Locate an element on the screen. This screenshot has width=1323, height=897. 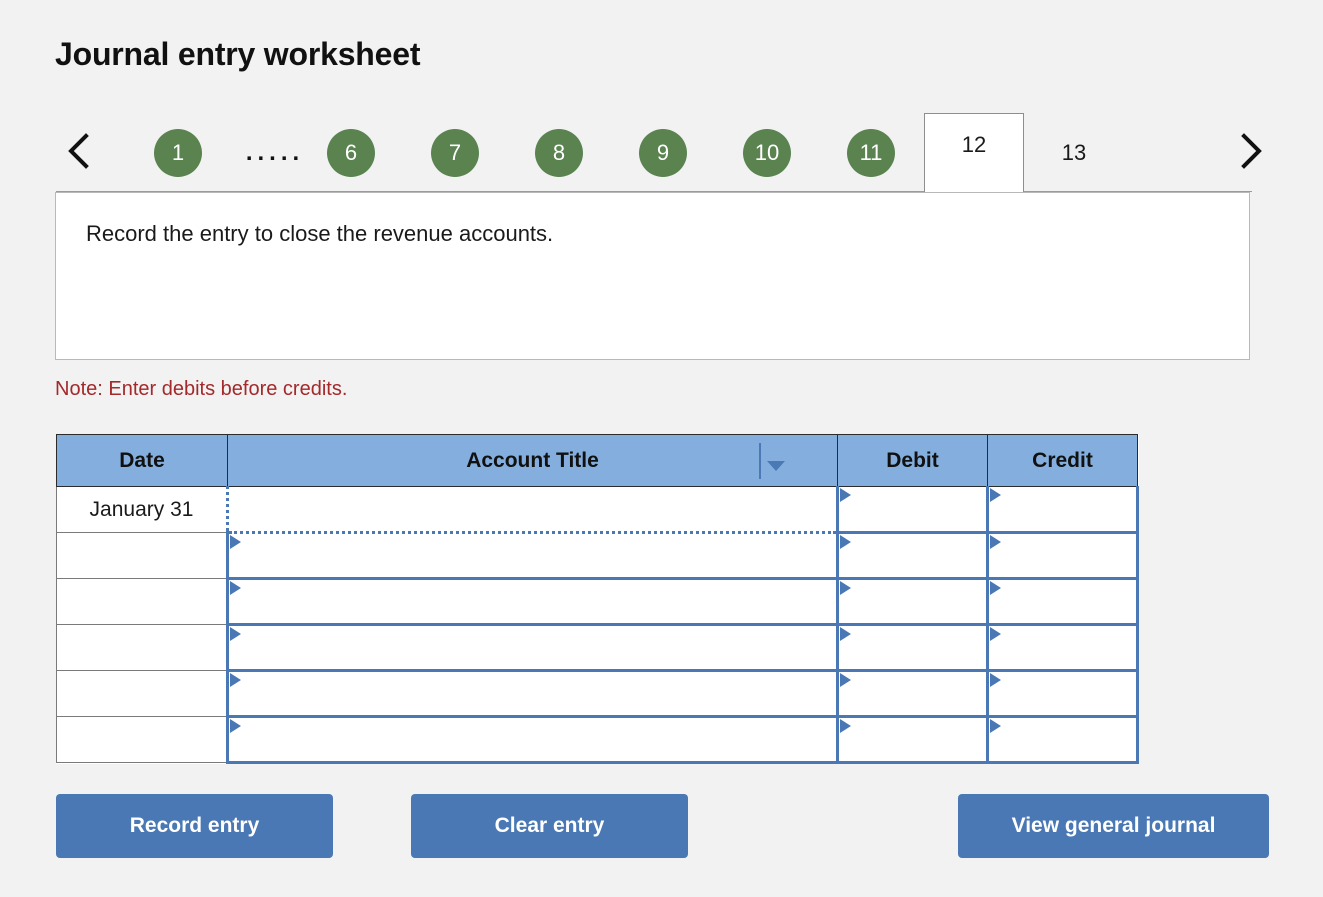
cell-account-title-5-value is located at coordinates (536, 693).